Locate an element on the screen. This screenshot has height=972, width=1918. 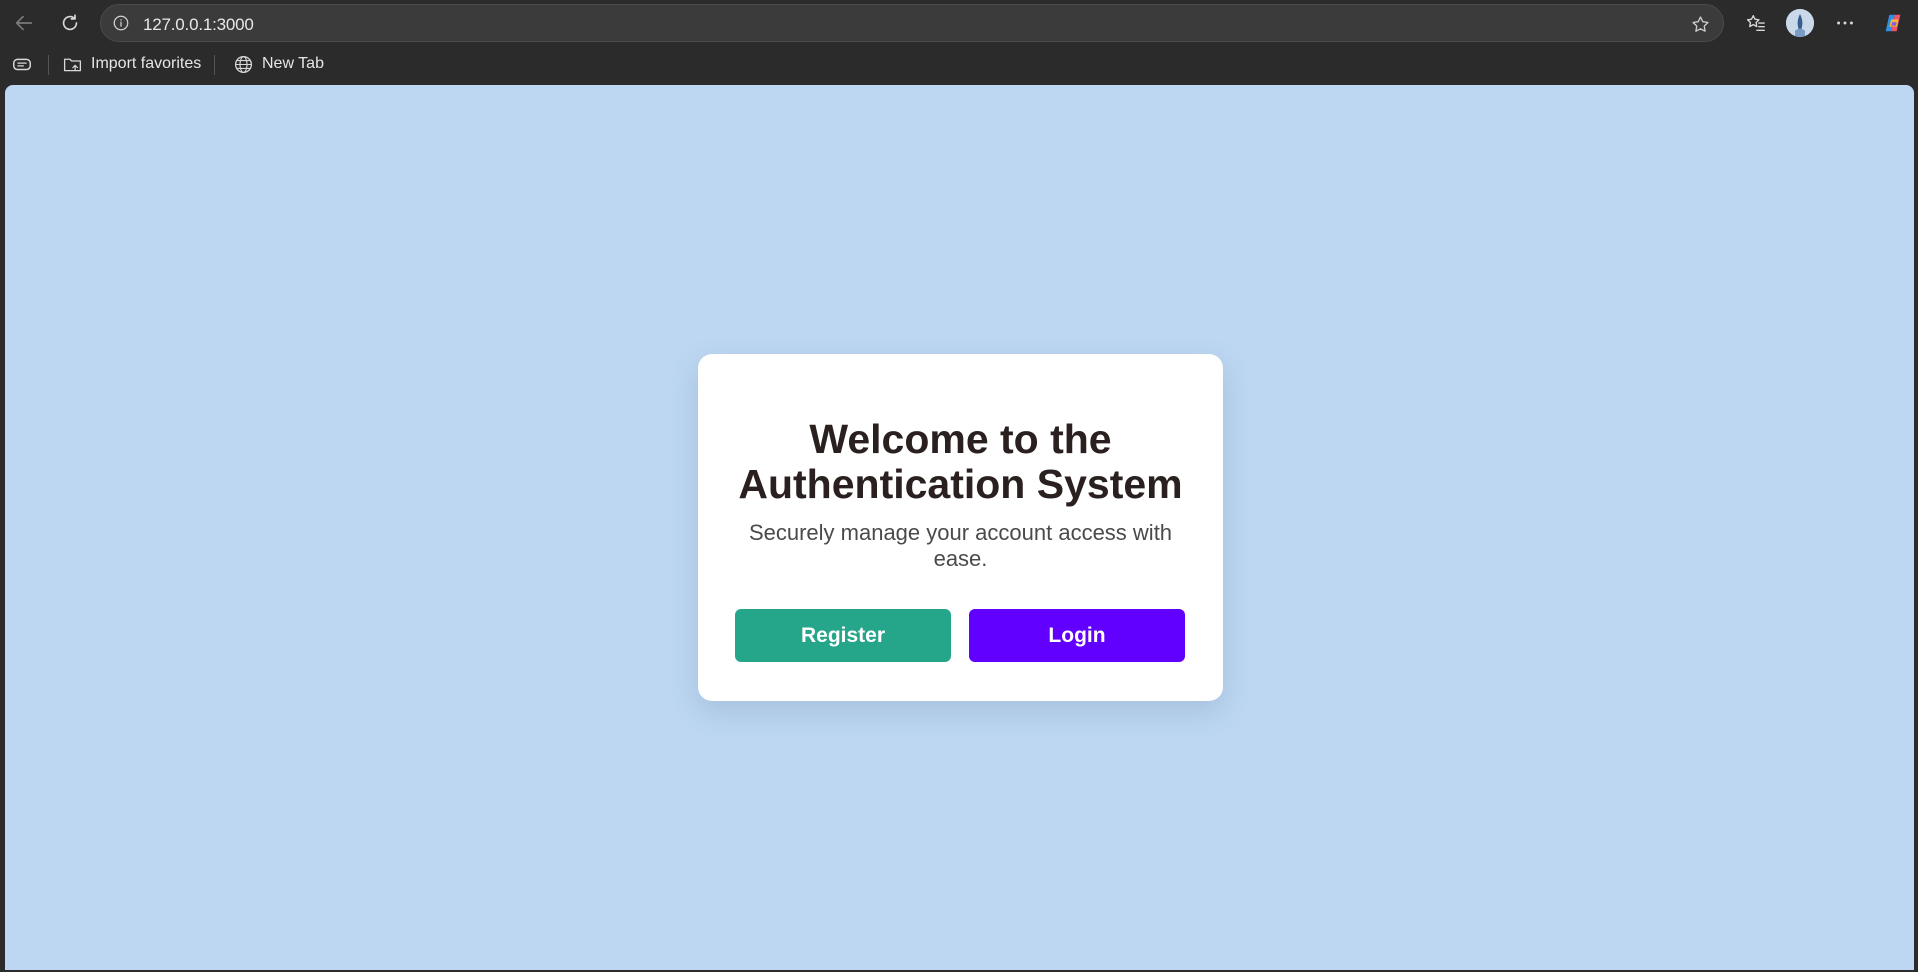
favorites-bar: Import favorites New Tab is located at coordinates (959, 64).